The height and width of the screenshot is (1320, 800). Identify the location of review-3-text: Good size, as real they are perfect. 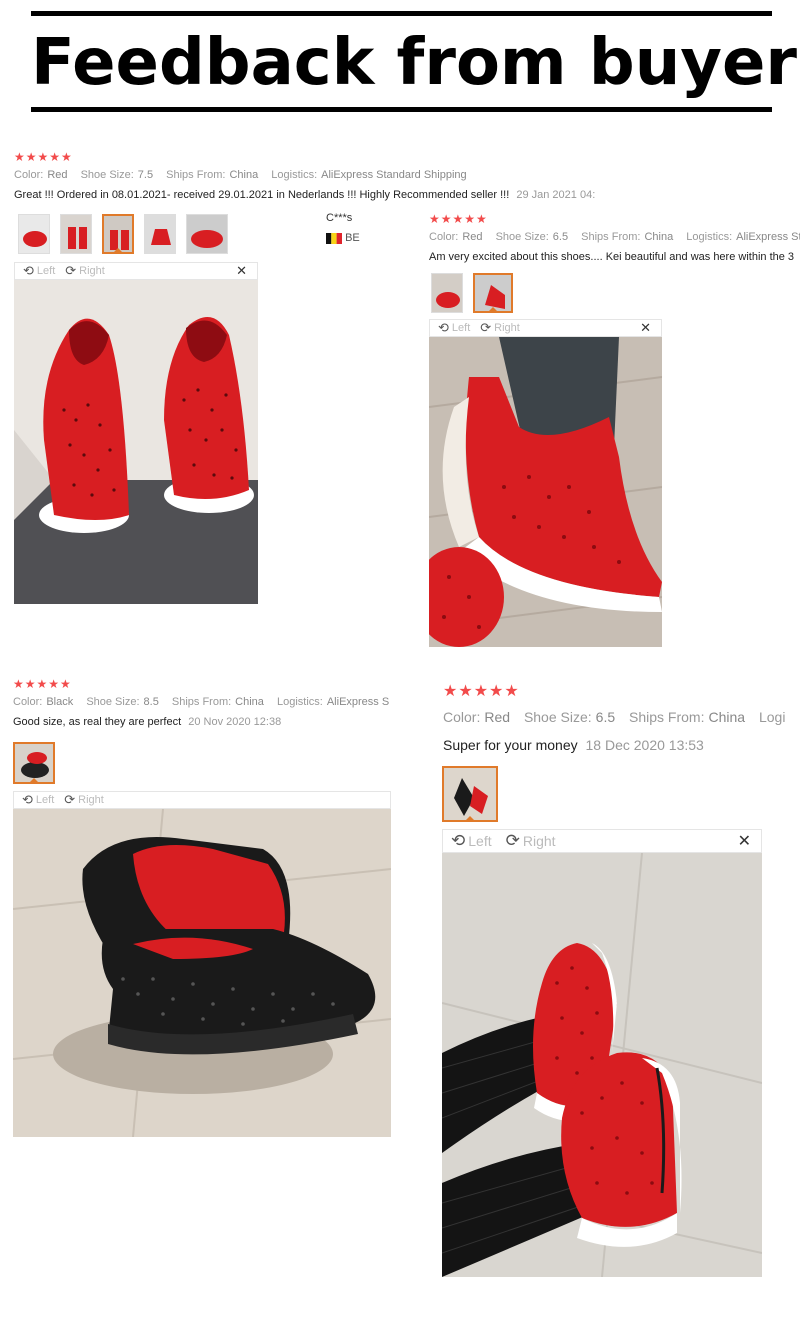
(97, 722).